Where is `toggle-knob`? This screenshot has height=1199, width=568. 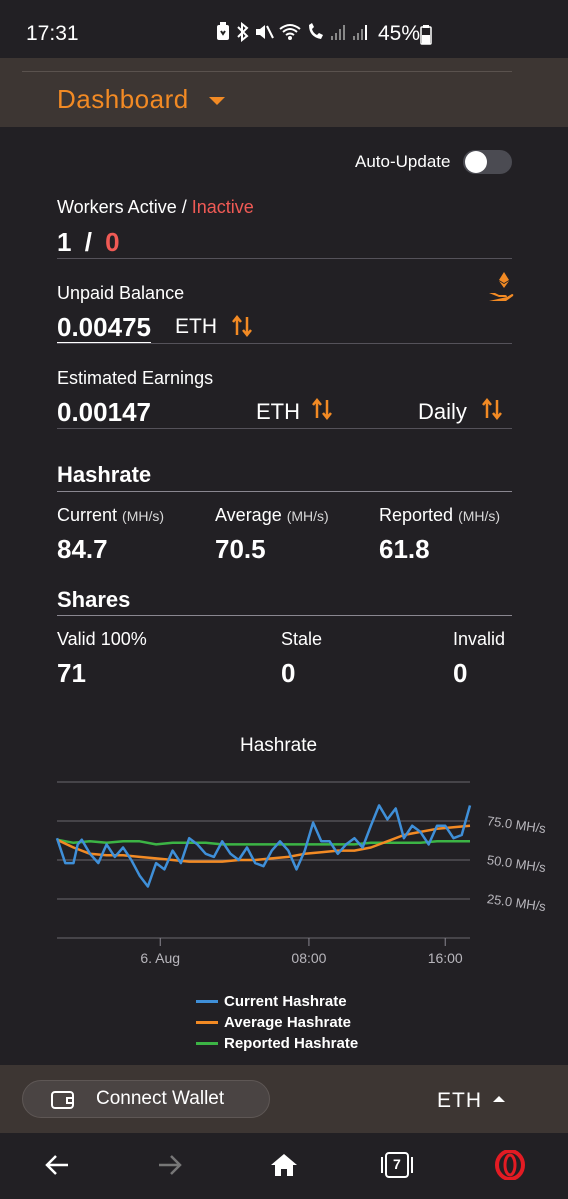
toggle-knob is located at coordinates (476, 162).